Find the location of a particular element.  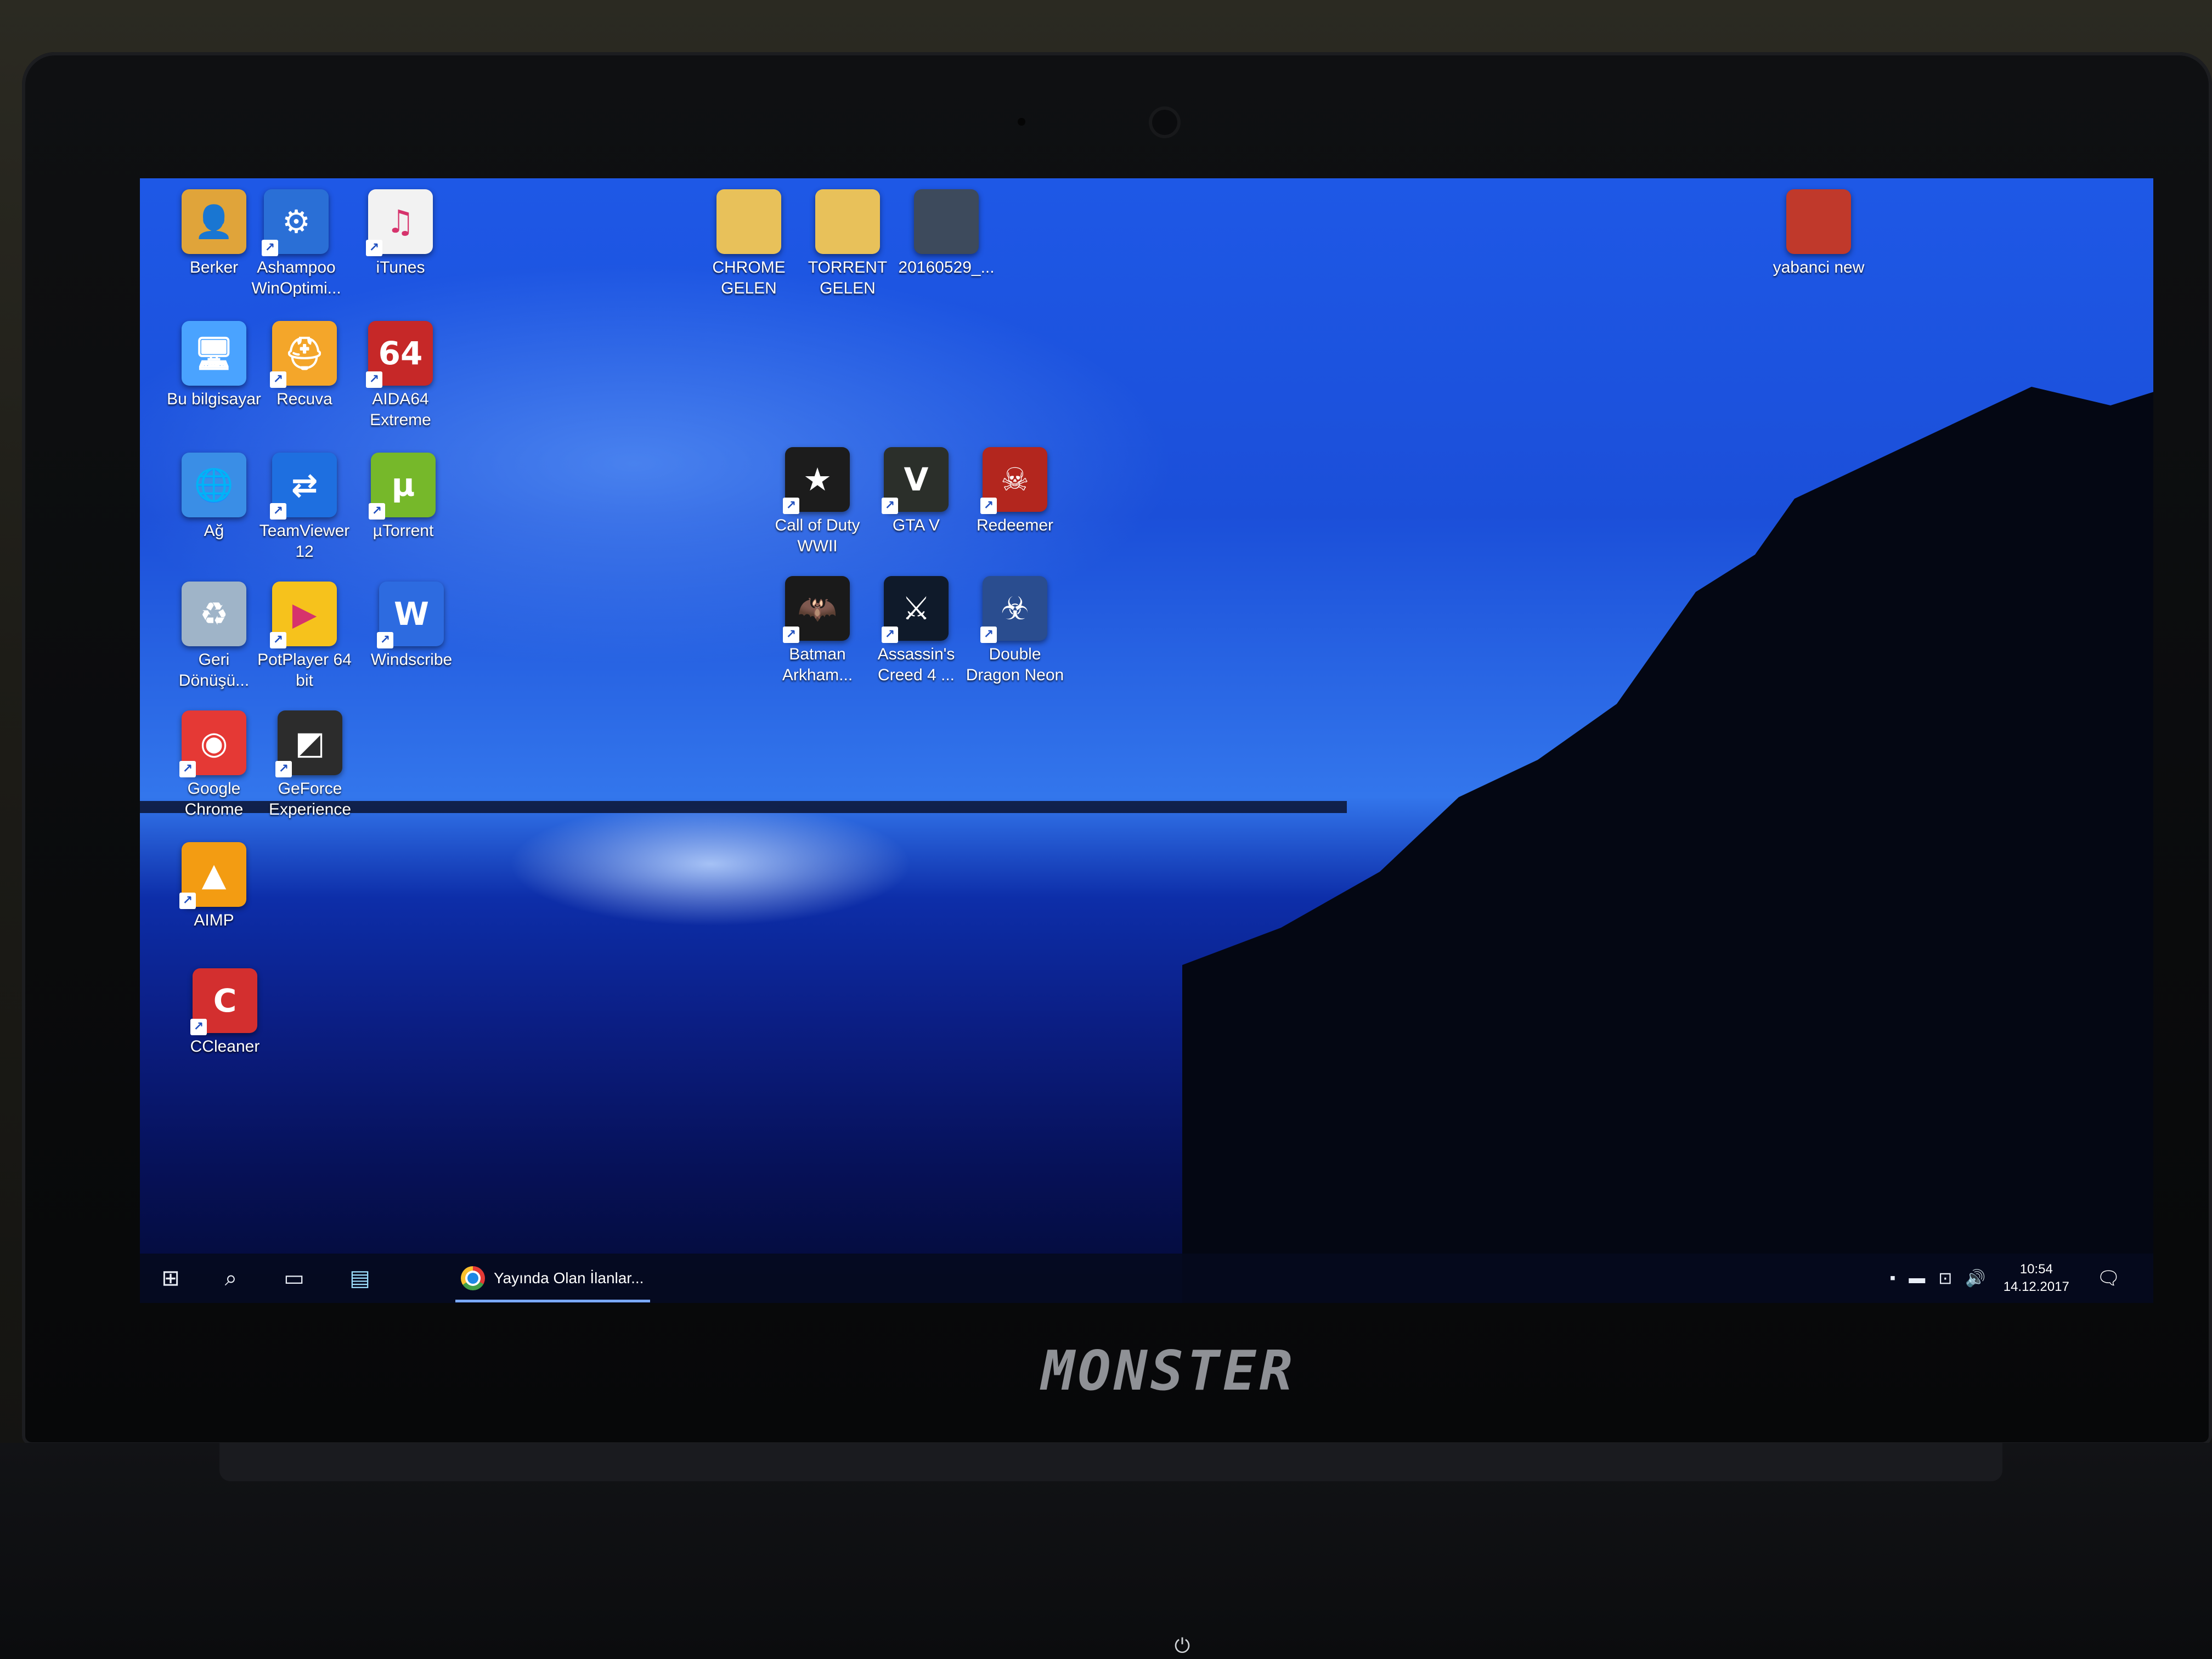

clock: 10:54 14.12.2017 is located at coordinates (2036, 1279).